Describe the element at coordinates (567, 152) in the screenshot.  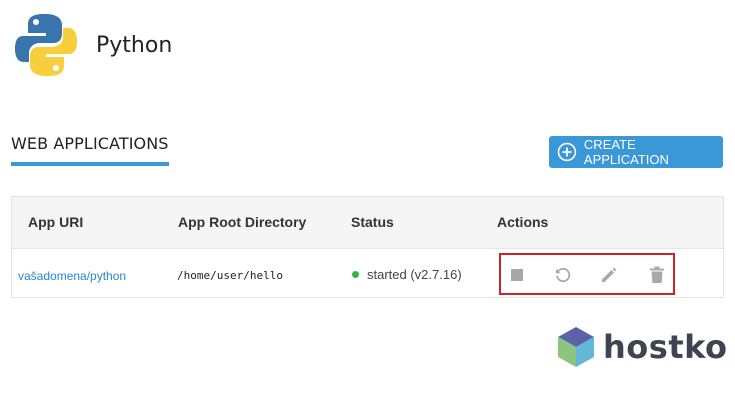
I see `plus-circle-icon` at that location.